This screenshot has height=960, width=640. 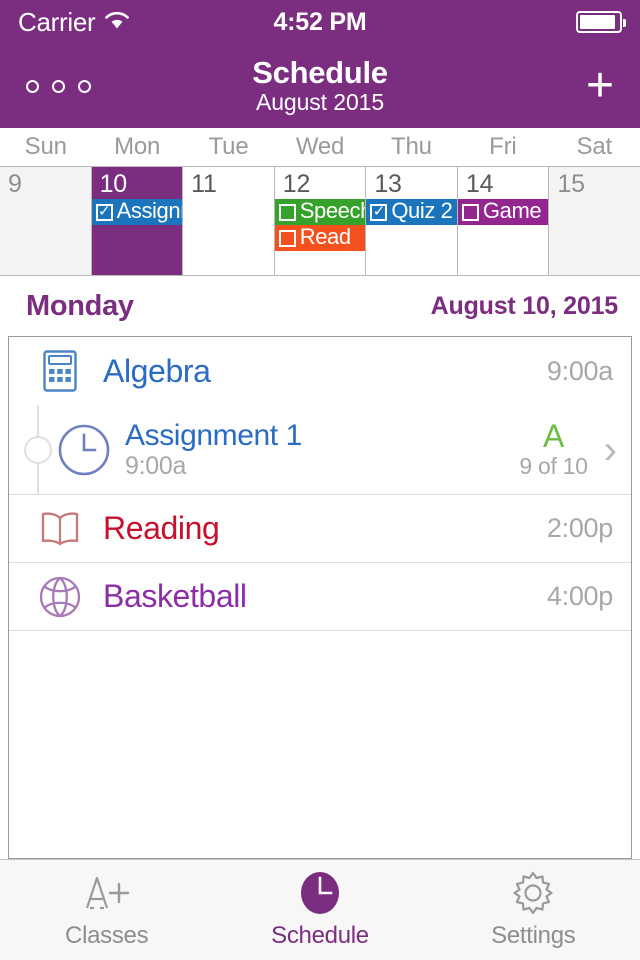 What do you see at coordinates (117, 22) in the screenshot?
I see `wifi-icon` at bounding box center [117, 22].